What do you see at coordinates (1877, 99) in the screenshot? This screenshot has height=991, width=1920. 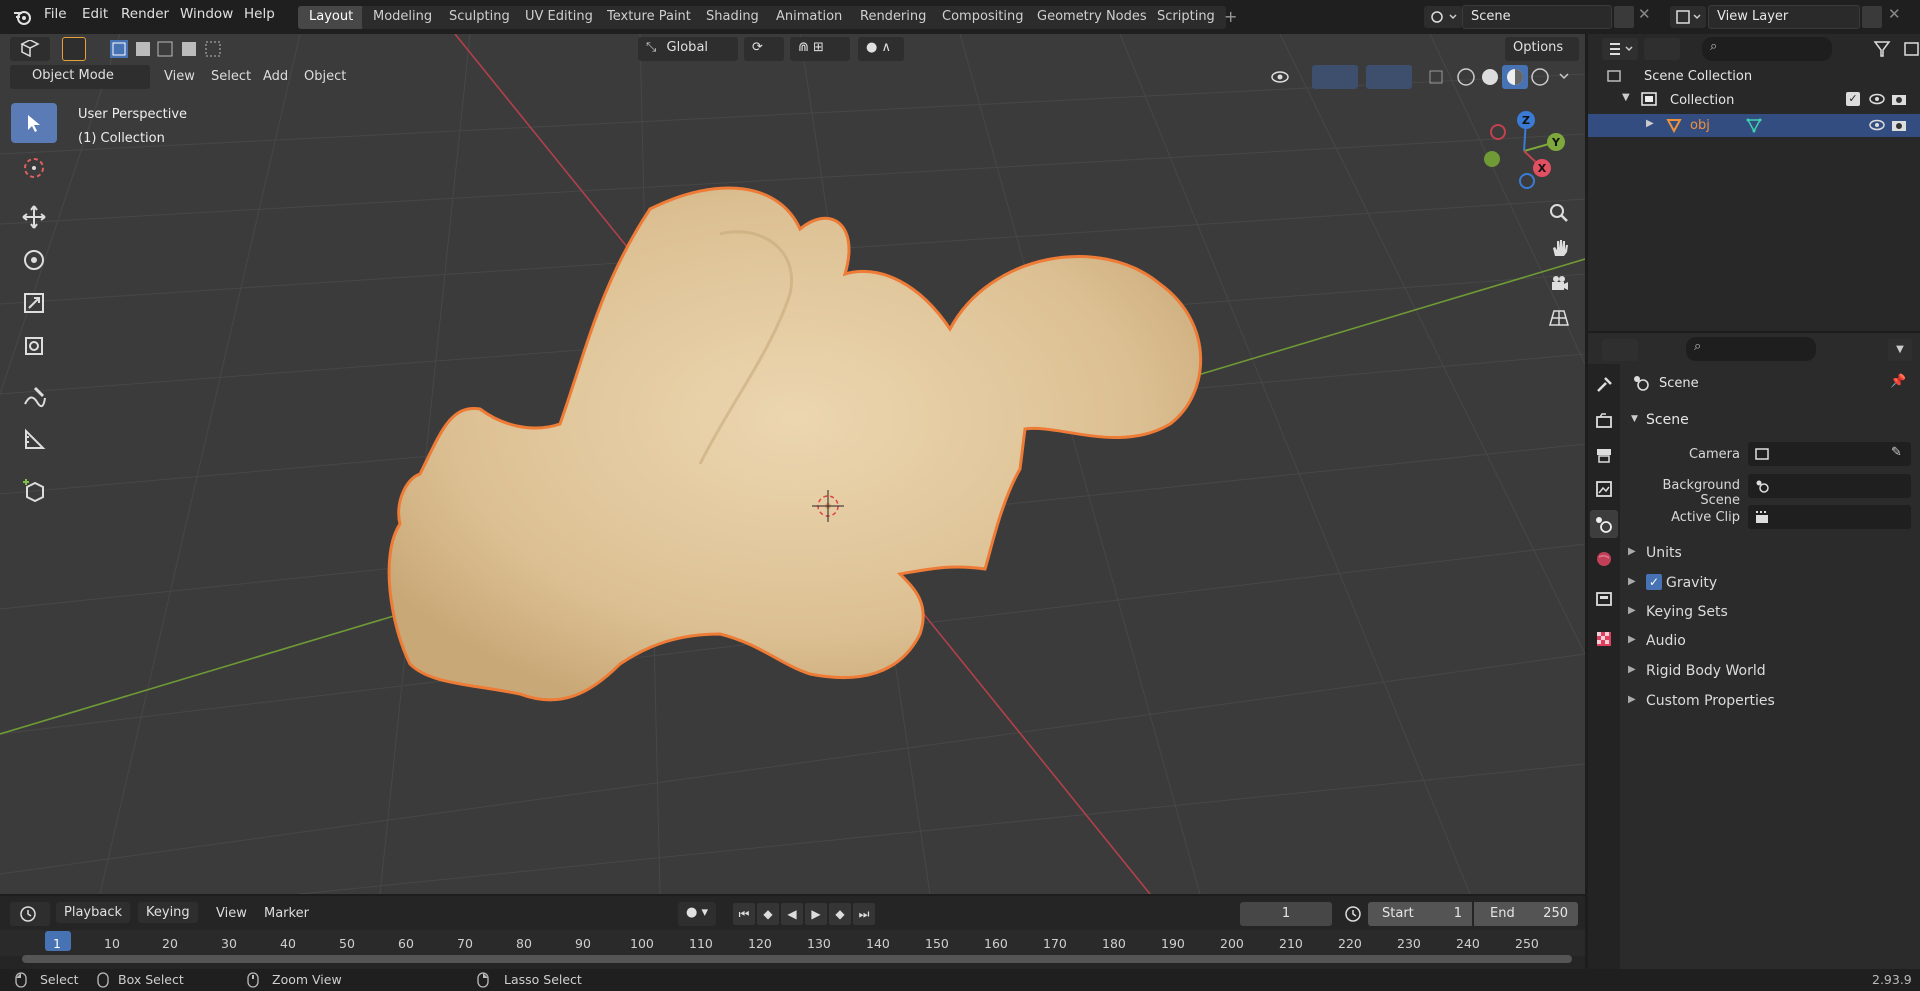 I see `collection-visibility-eye-icon` at bounding box center [1877, 99].